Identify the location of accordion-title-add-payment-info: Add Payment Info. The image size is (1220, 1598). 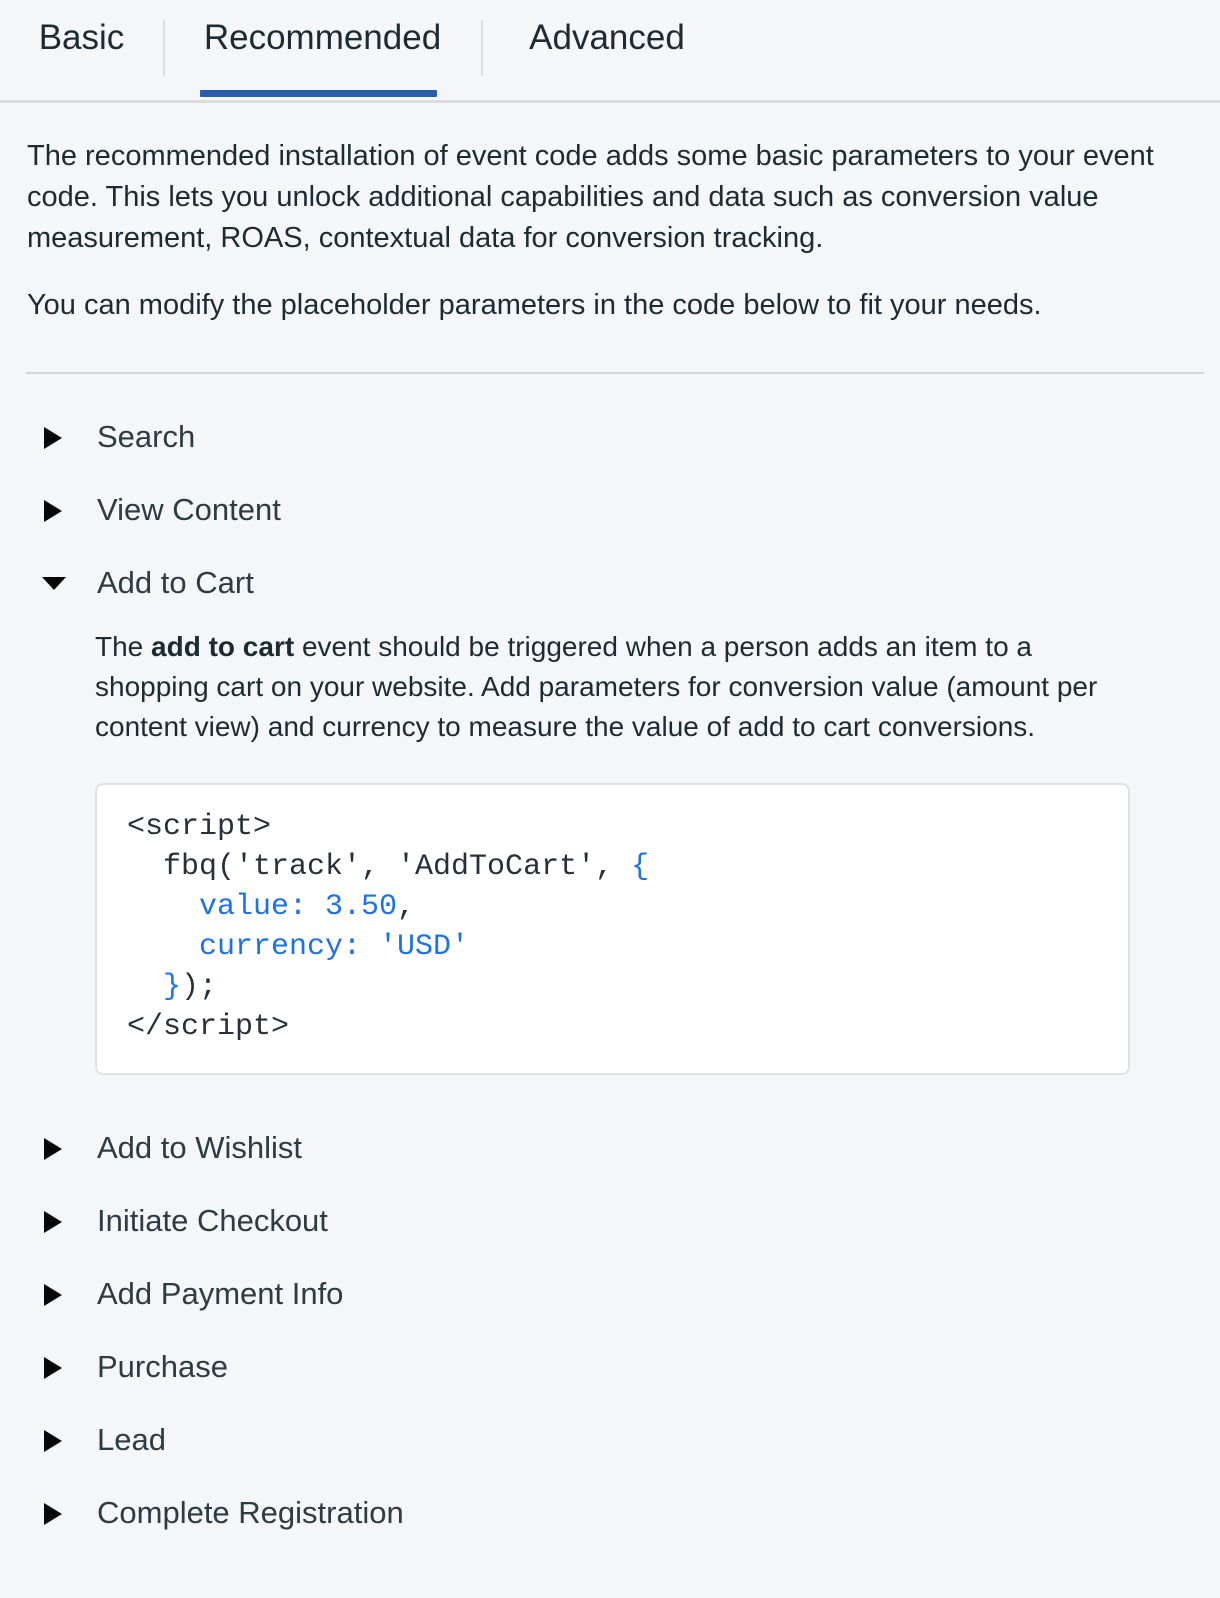
(220, 1293).